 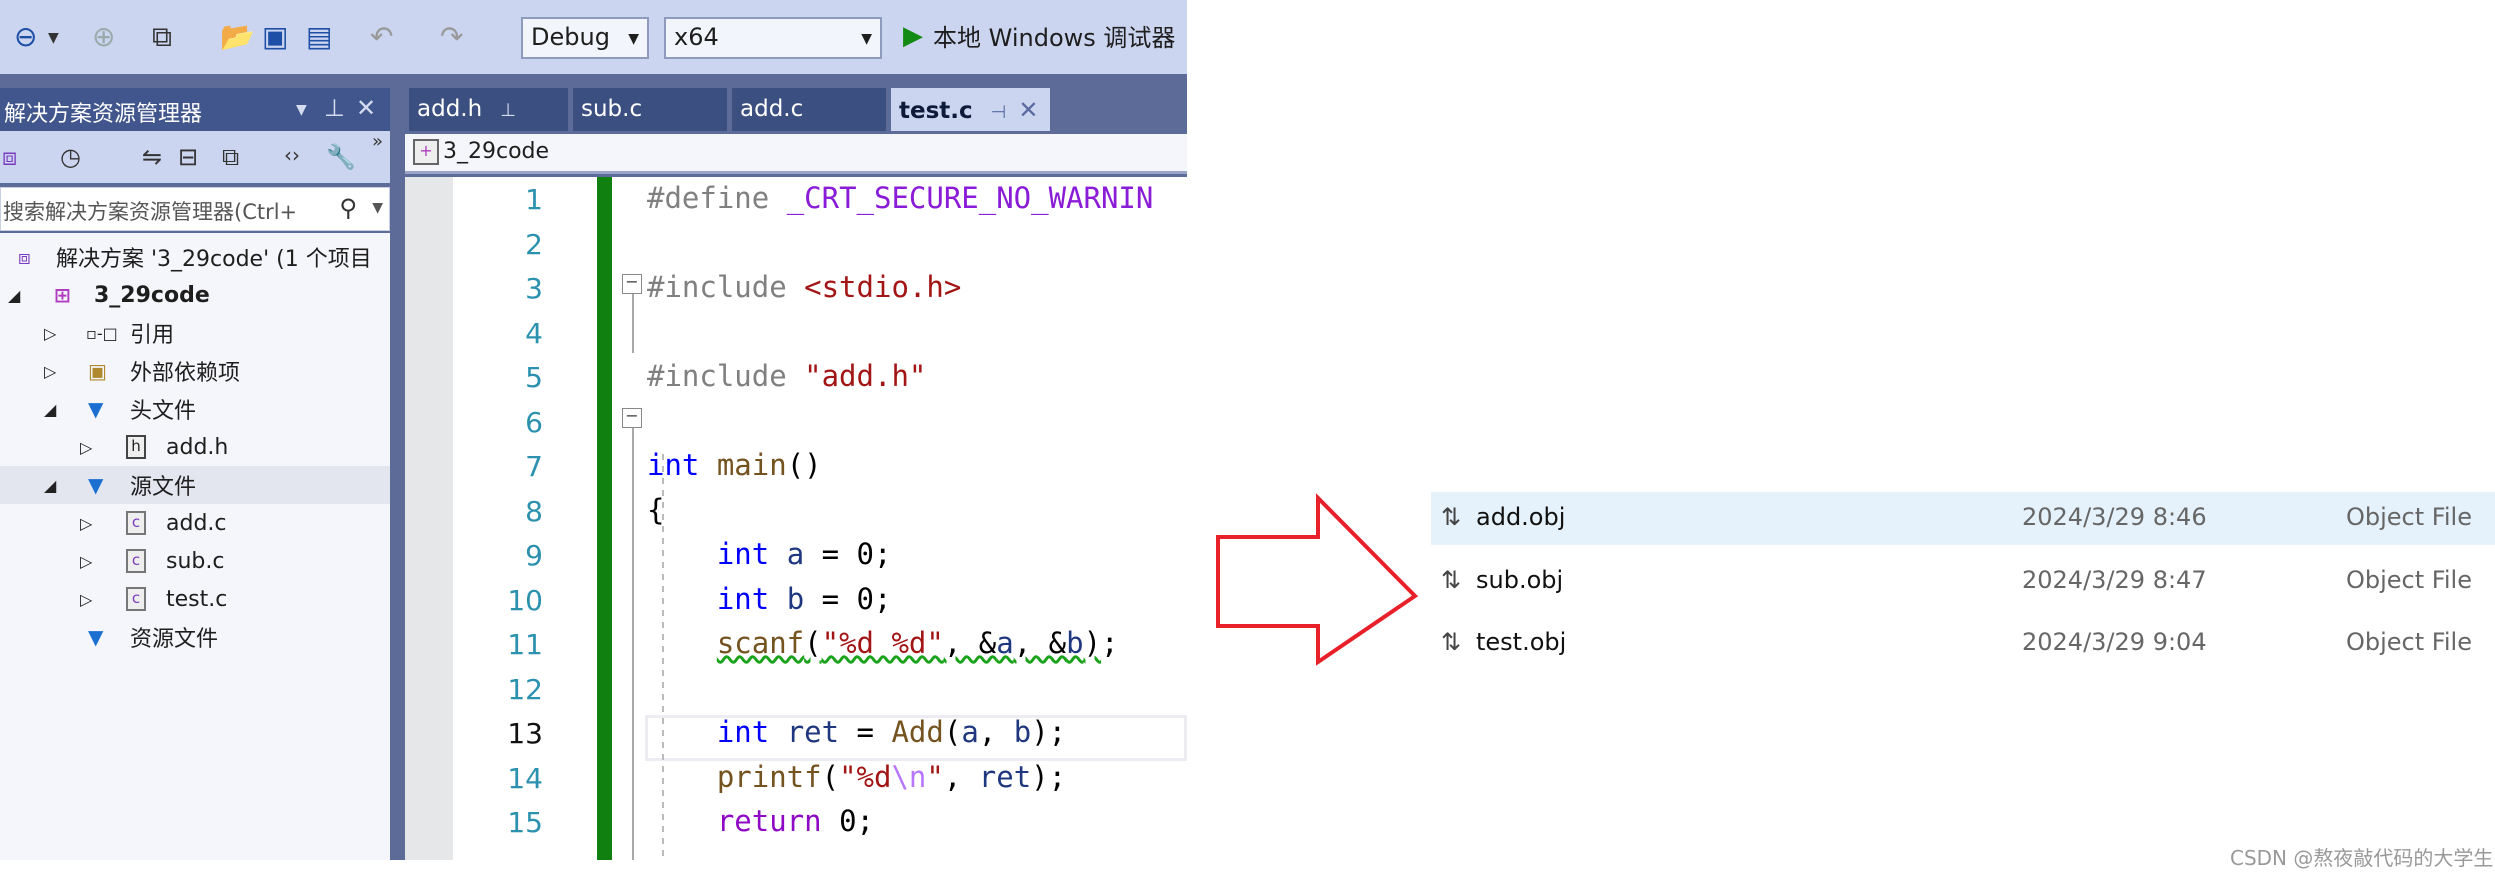 I want to click on c-file-icon: c, so click(x=136, y=561).